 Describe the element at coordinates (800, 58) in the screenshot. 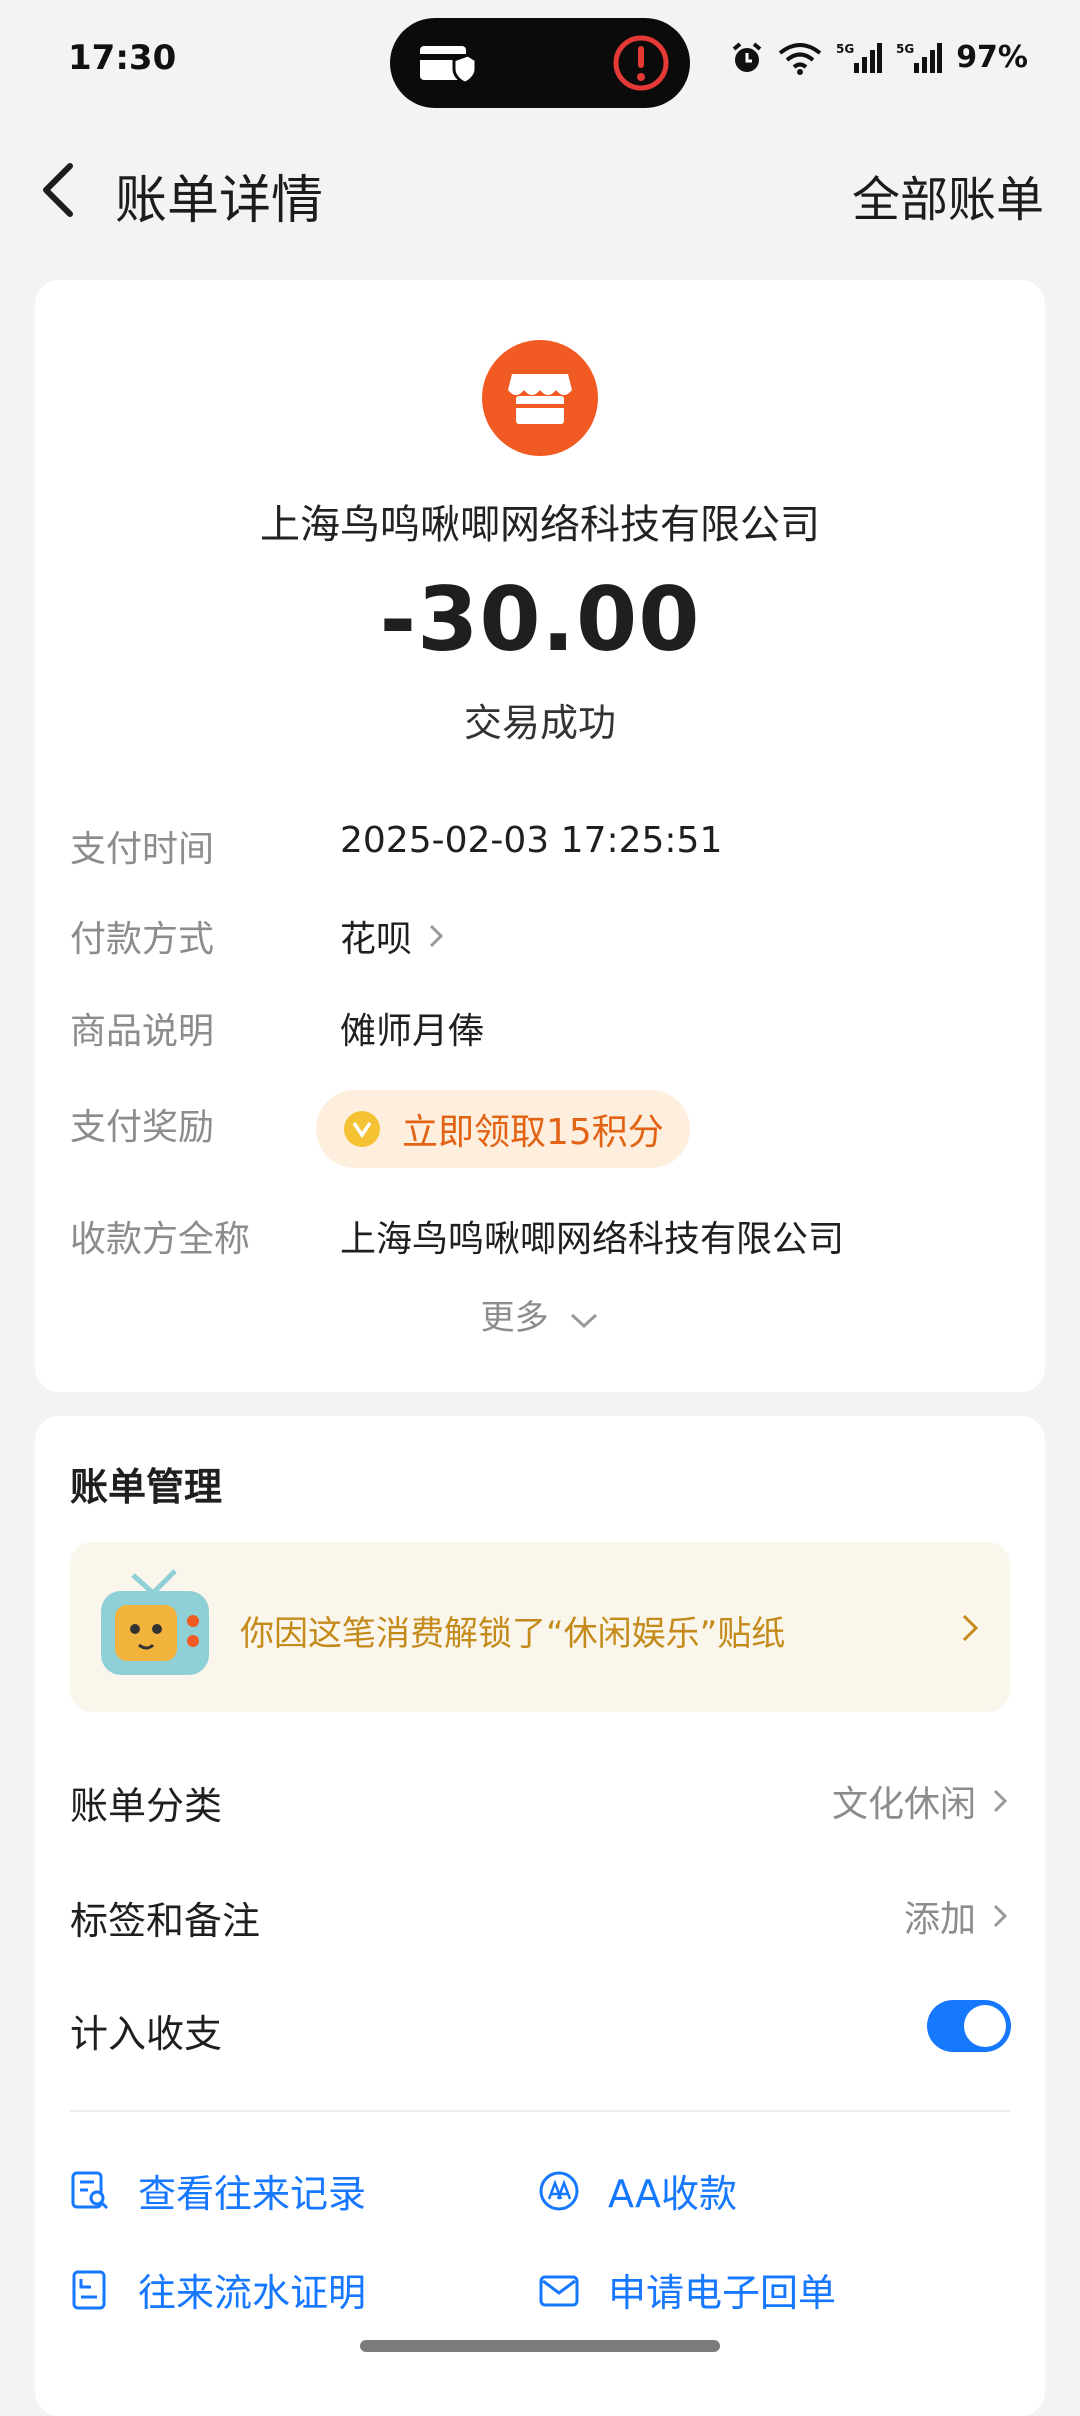

I see `wifi-icon` at that location.